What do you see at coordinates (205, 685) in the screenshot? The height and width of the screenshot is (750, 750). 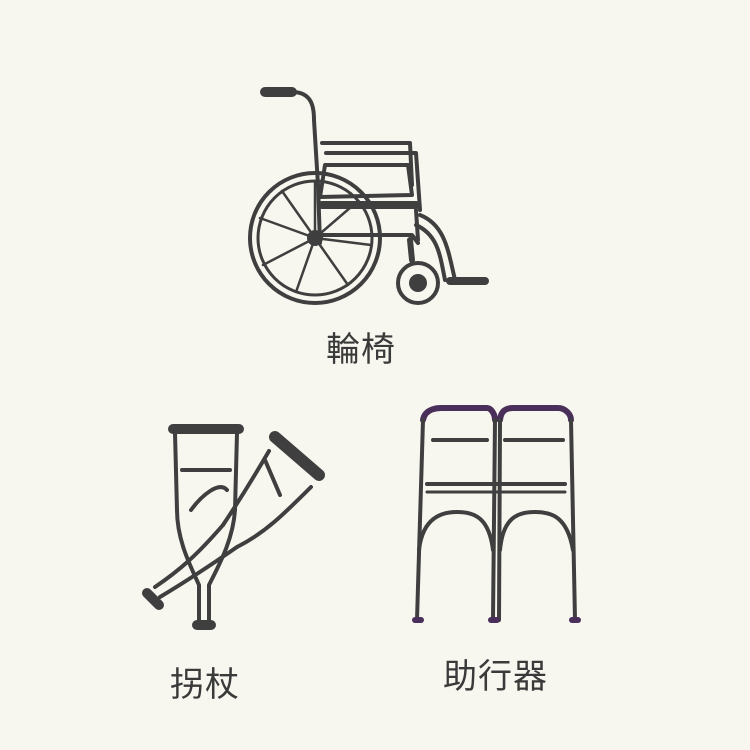 I see `crutches-label: 拐杖` at bounding box center [205, 685].